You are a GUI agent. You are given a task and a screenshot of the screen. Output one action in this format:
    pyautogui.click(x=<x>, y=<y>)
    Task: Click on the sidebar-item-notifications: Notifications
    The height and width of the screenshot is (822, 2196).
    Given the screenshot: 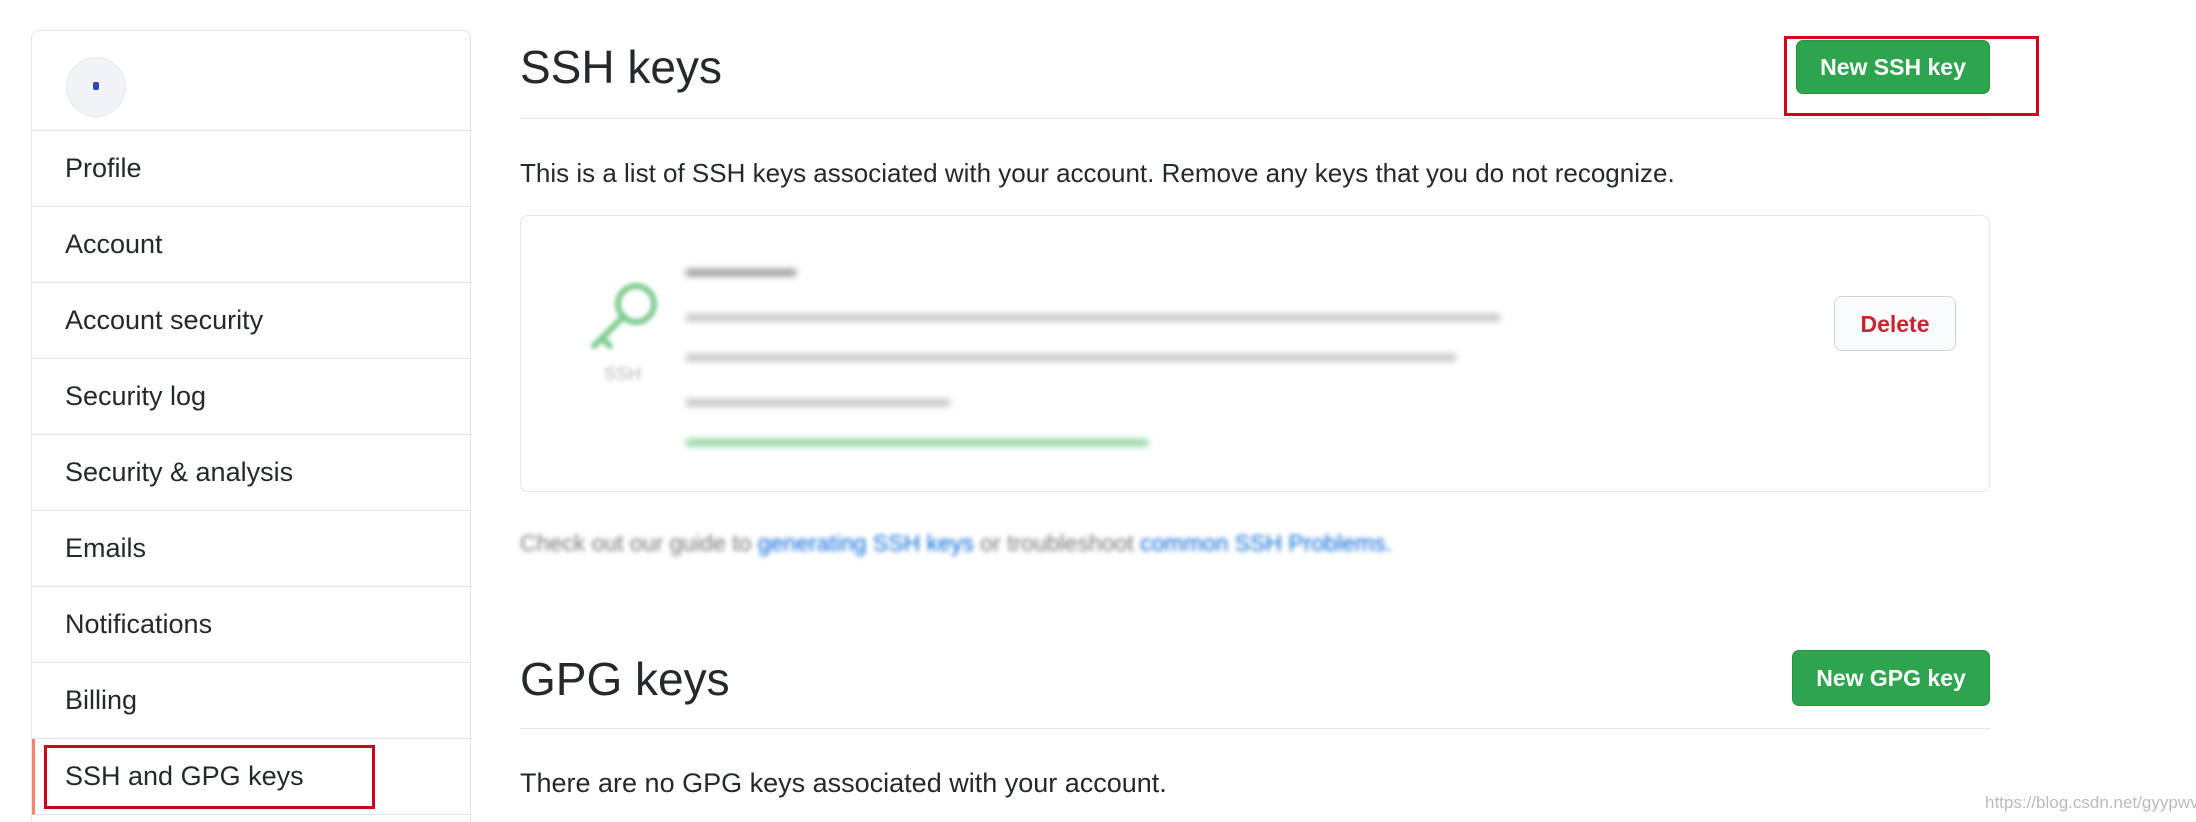 What is the action you would take?
    pyautogui.click(x=251, y=625)
    